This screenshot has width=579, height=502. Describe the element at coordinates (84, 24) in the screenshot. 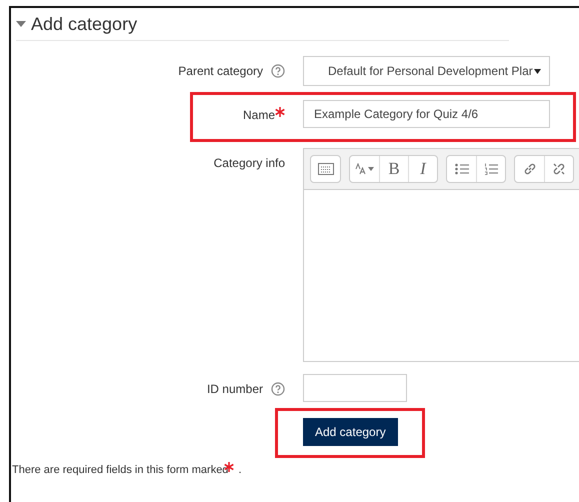

I see `section-title: Add category` at that location.